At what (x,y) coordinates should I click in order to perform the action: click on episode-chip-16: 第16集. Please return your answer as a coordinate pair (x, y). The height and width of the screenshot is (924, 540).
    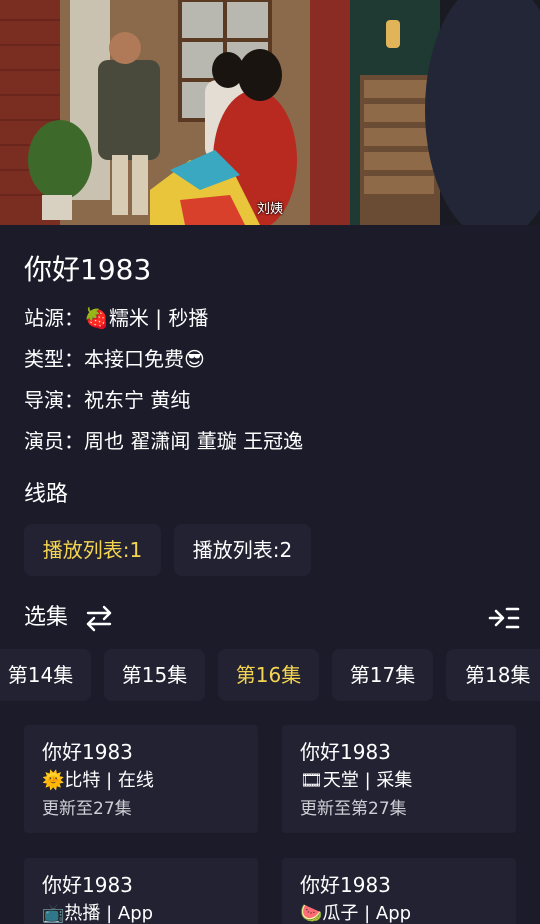
    Looking at the image, I should click on (268, 675).